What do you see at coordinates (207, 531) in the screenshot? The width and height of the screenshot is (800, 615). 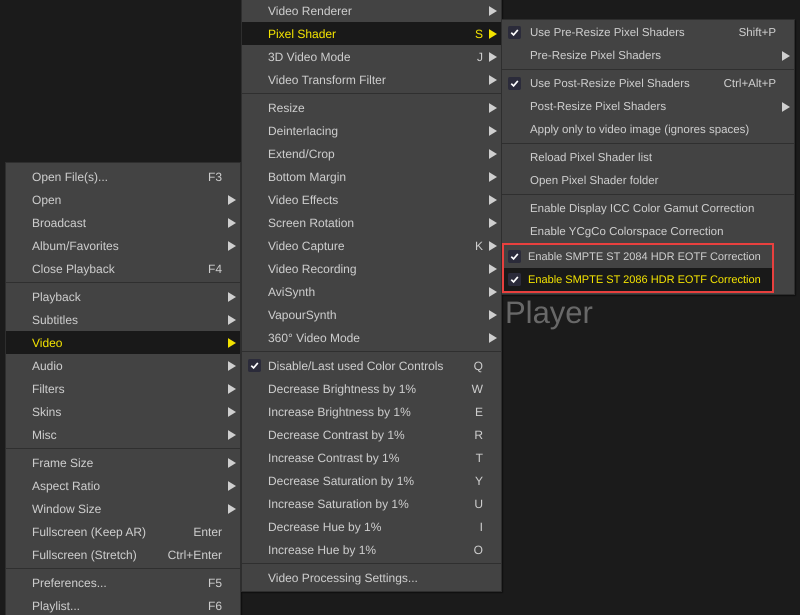 I see `shortcut-label: Enter` at bounding box center [207, 531].